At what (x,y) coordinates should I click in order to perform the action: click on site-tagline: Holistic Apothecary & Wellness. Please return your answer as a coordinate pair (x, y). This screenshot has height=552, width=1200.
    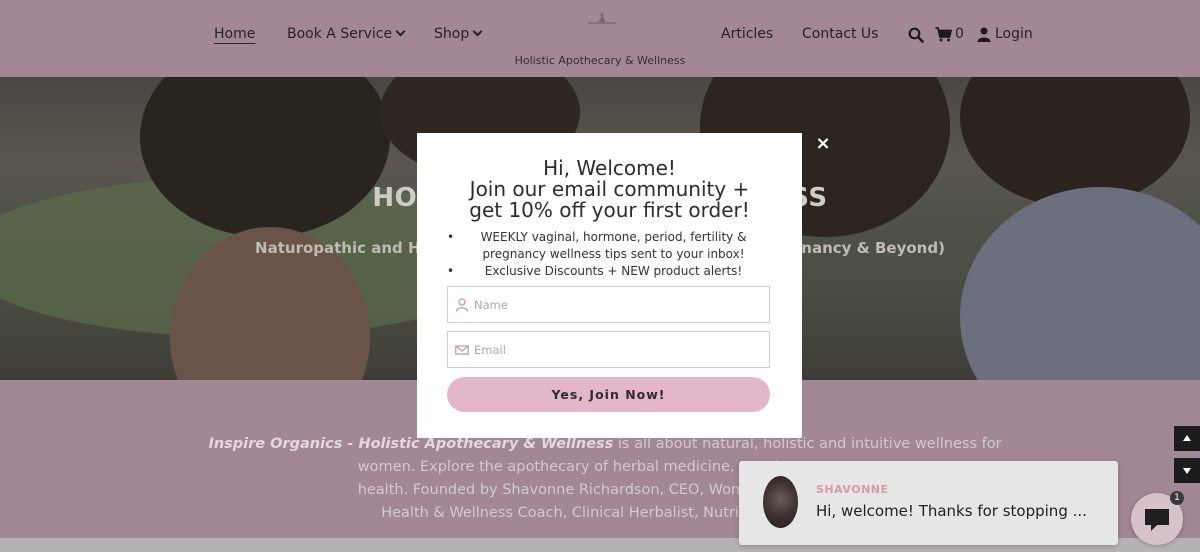
    Looking at the image, I should click on (600, 60).